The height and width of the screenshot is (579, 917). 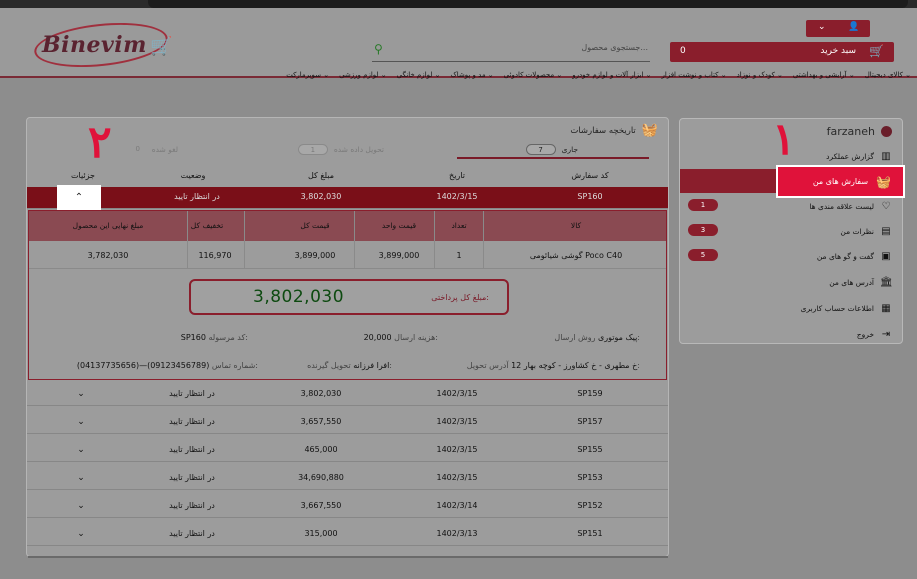 I want to click on tab-canceled: لغو شده 0, so click(x=154, y=149).